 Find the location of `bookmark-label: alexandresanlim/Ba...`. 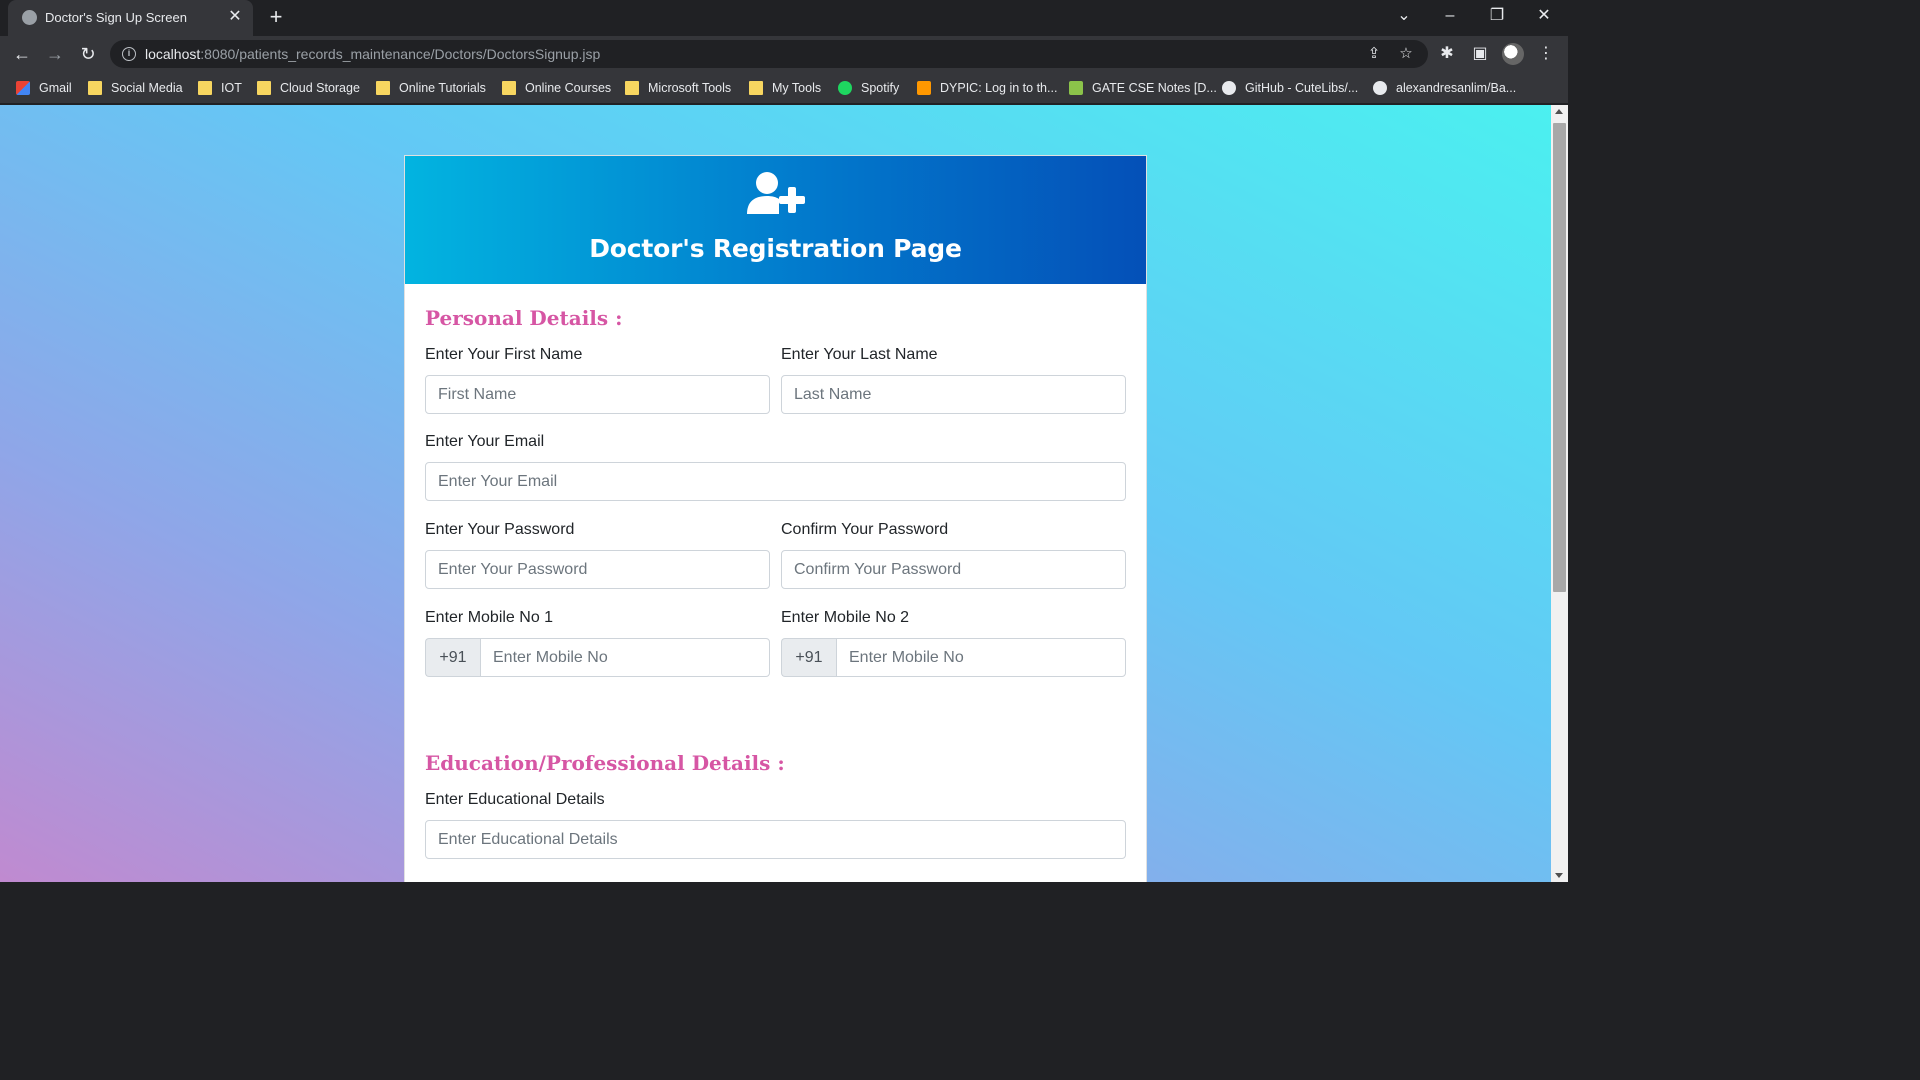

bookmark-label: alexandresanlim/Ba... is located at coordinates (1456, 88).